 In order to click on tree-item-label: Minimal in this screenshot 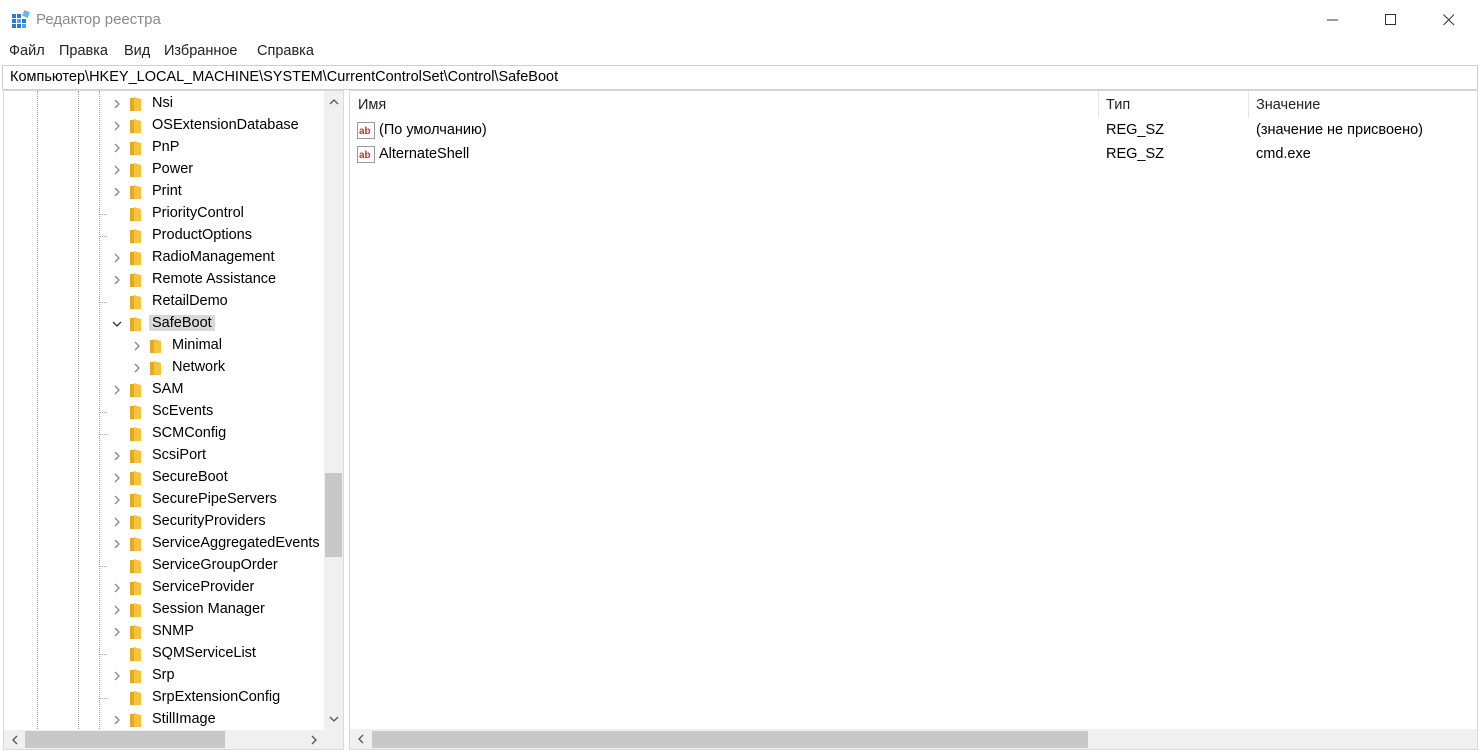, I will do `click(197, 345)`.